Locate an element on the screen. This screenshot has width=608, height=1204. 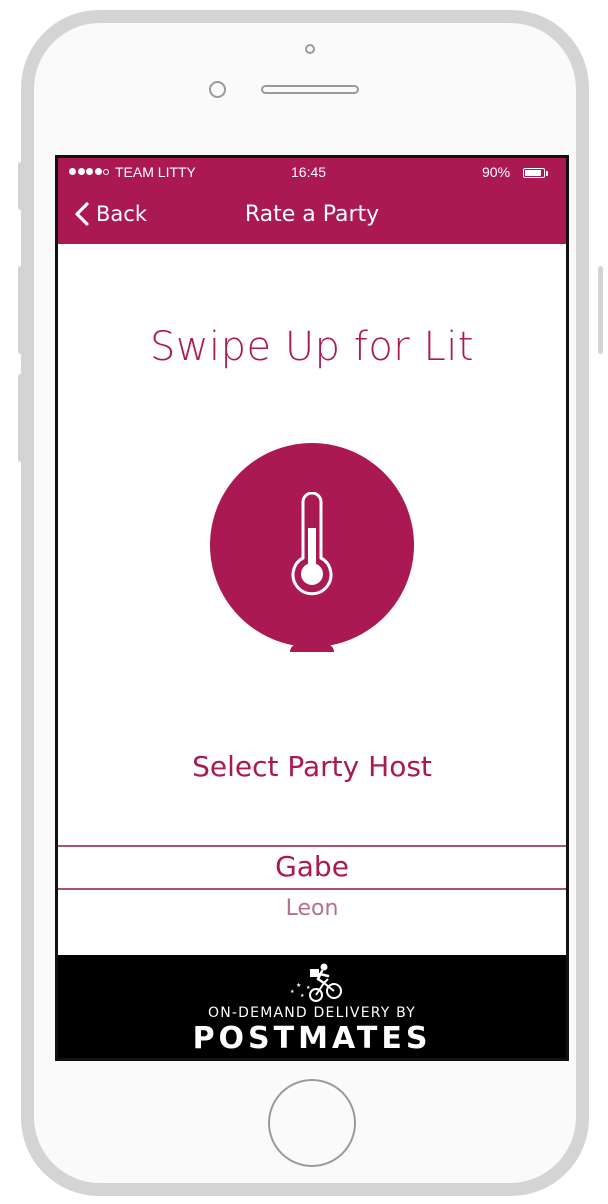
battery-percent: 90% is located at coordinates (496, 172).